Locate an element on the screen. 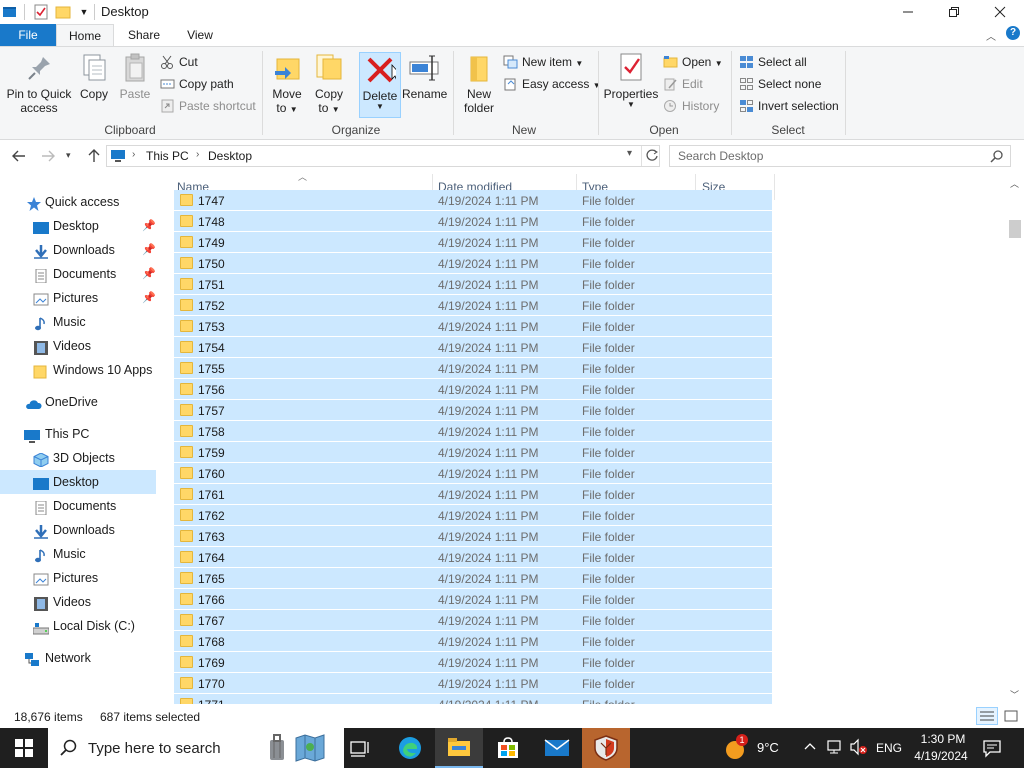 This screenshot has width=1024, height=768. mail-taskbar-button is located at coordinates (557, 748).